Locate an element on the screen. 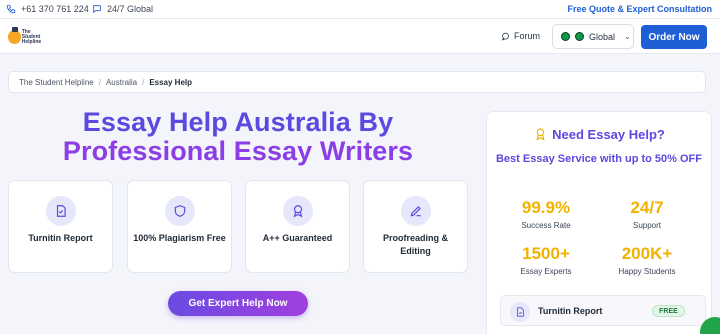  forum-link: Forum is located at coordinates (520, 36).